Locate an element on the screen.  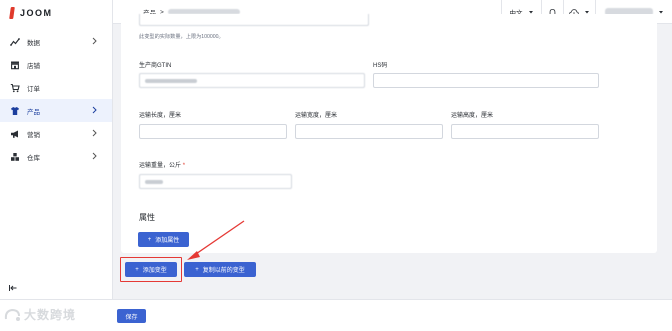
weight-label: 运输重量，公斤 * is located at coordinates (162, 164).